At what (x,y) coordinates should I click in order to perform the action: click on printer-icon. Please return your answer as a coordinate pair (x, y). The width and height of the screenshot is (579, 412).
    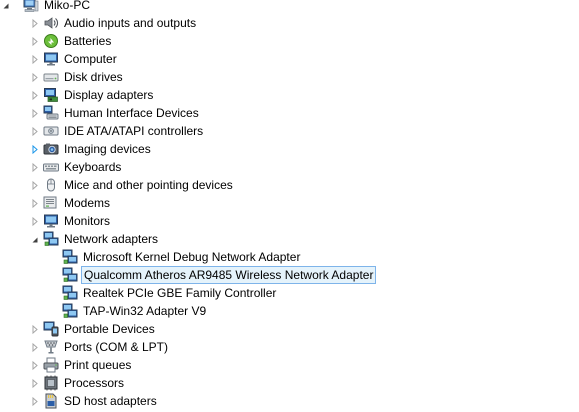
    Looking at the image, I should click on (51, 365).